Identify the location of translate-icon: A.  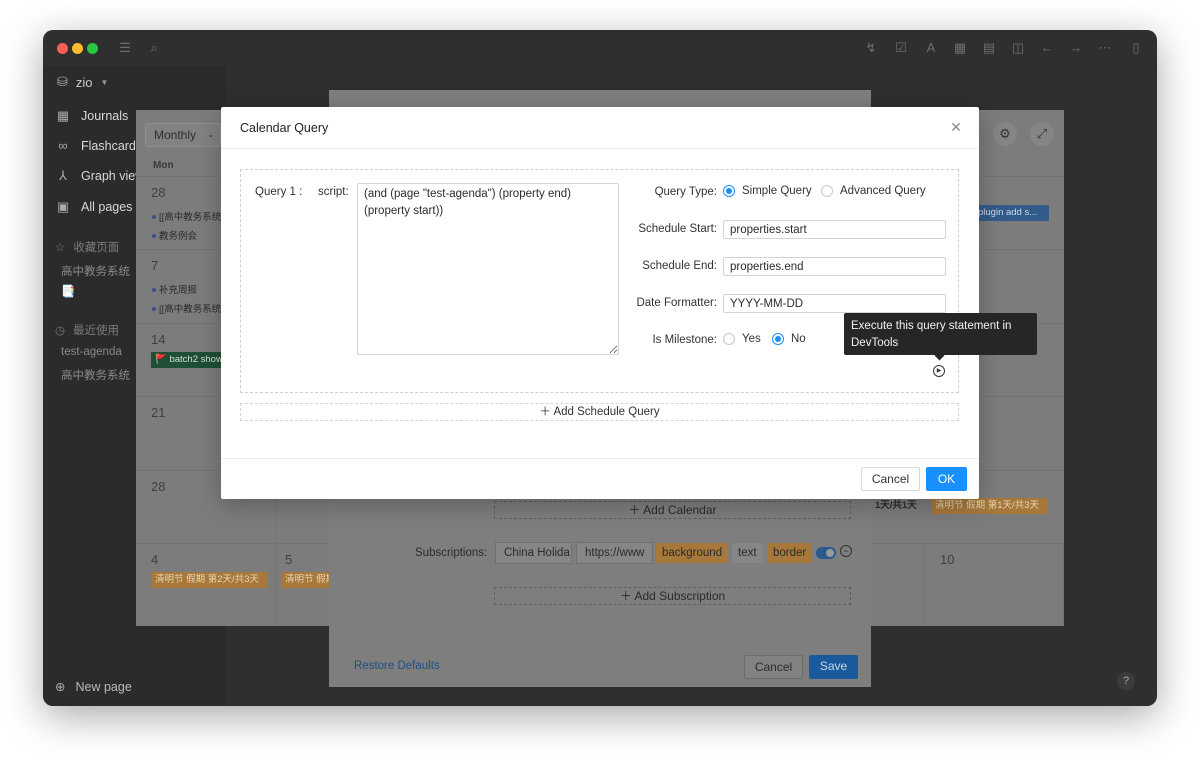
(931, 48).